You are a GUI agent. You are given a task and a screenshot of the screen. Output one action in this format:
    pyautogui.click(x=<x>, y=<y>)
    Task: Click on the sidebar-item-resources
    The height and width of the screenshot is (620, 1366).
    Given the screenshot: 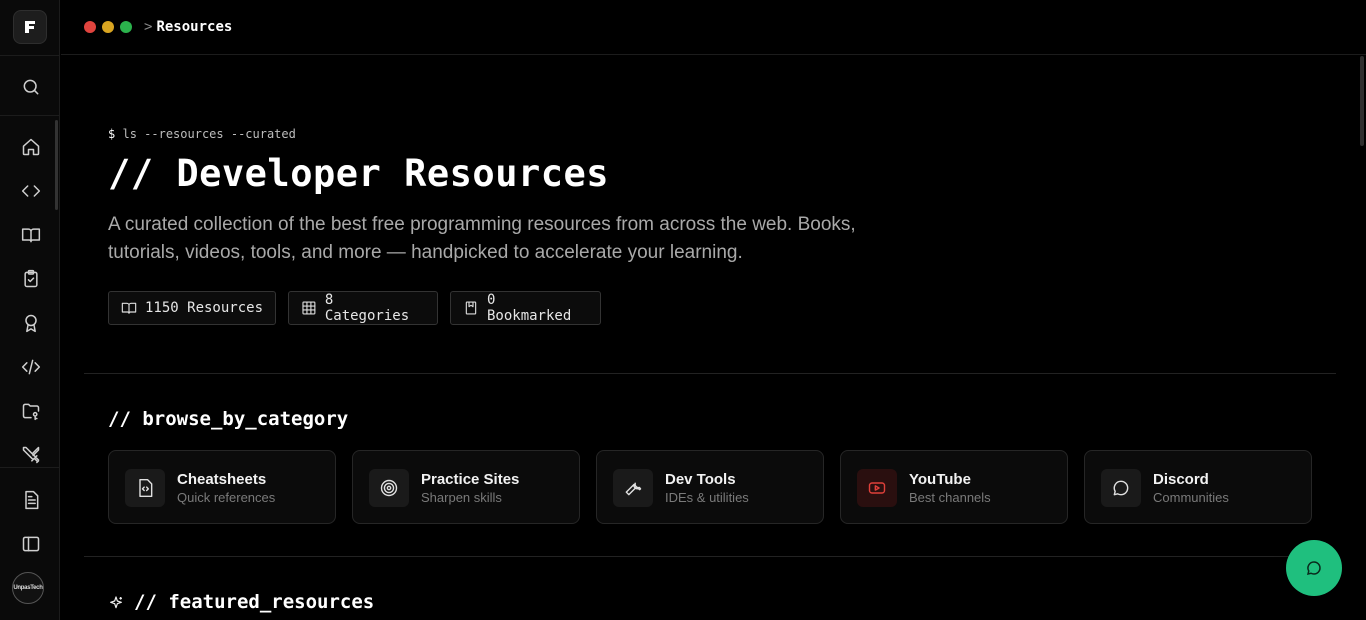 What is the action you would take?
    pyautogui.click(x=31, y=235)
    